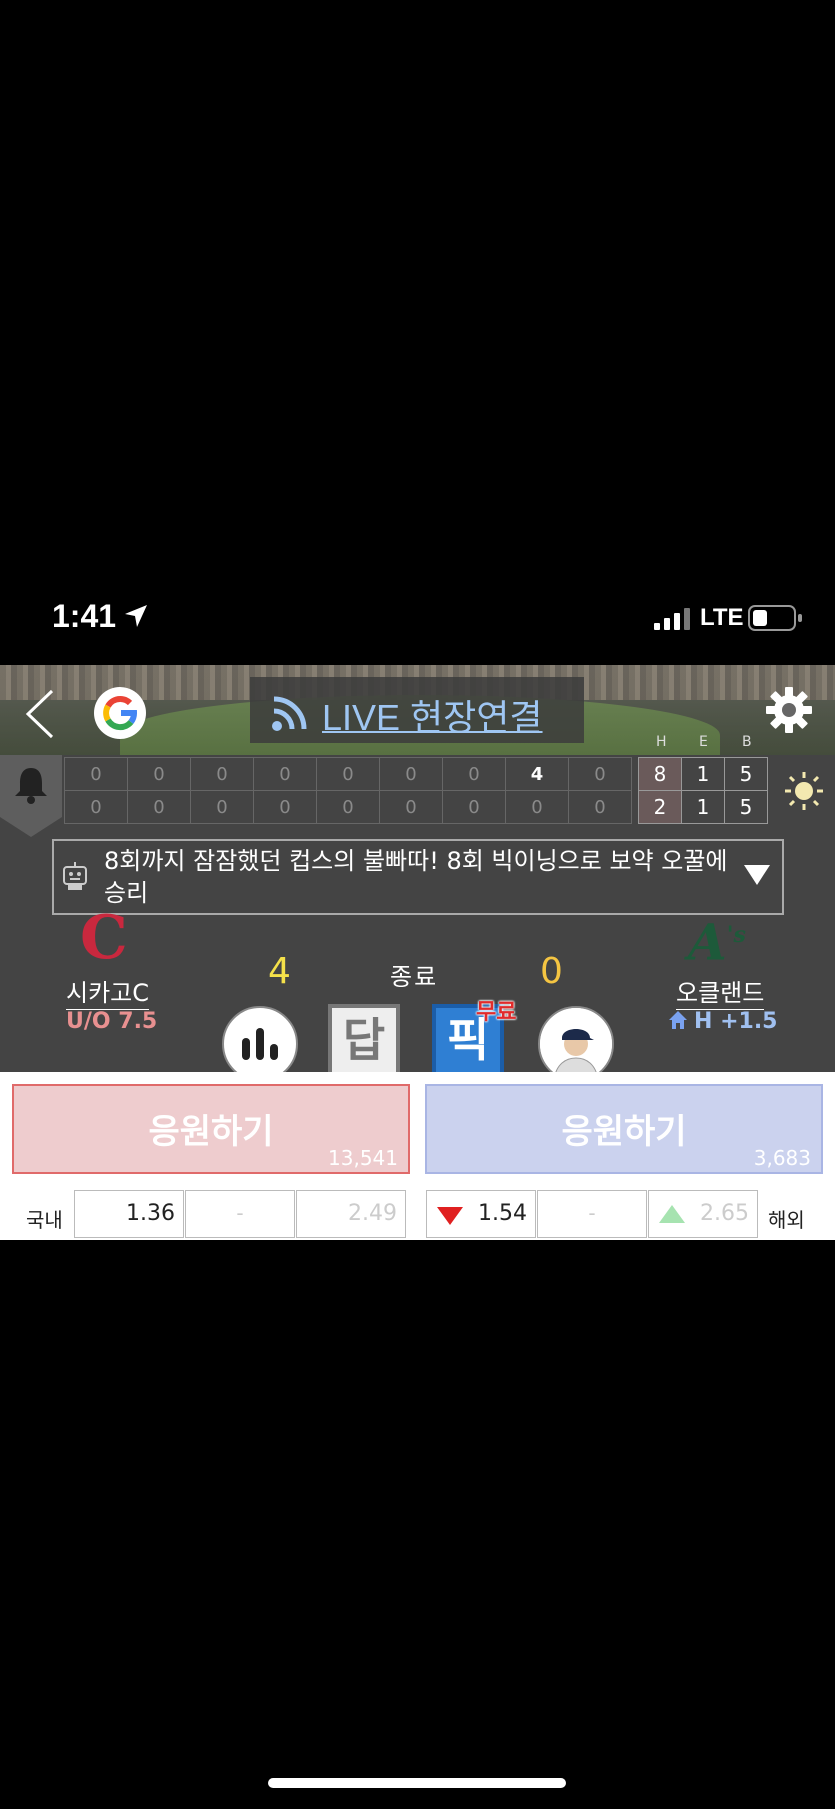  I want to click on cheer-right-count: 3,683, so click(782, 1158).